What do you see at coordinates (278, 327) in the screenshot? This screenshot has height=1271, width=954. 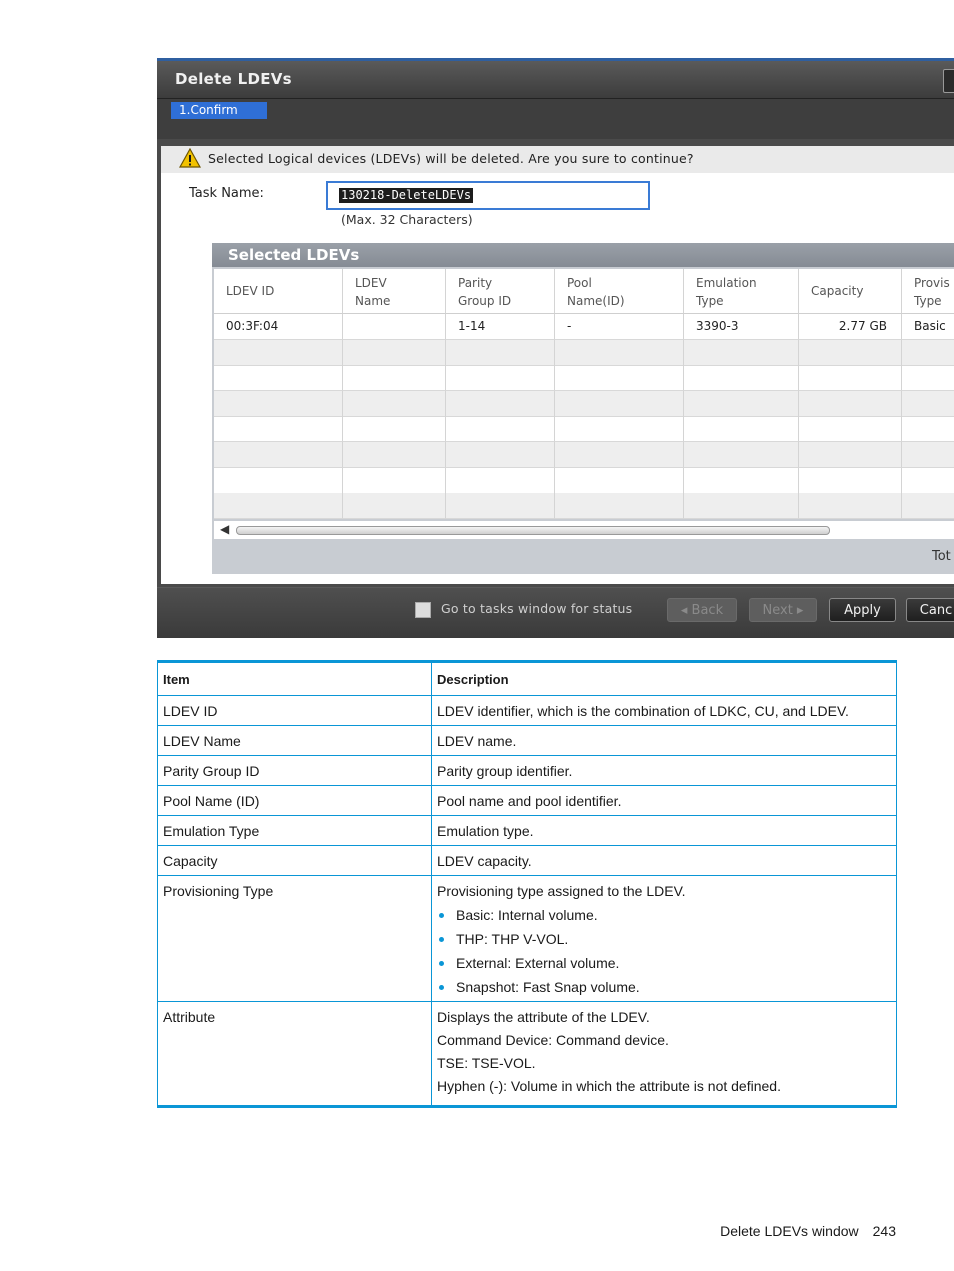 I see `grid-cell: 00:3F:04` at bounding box center [278, 327].